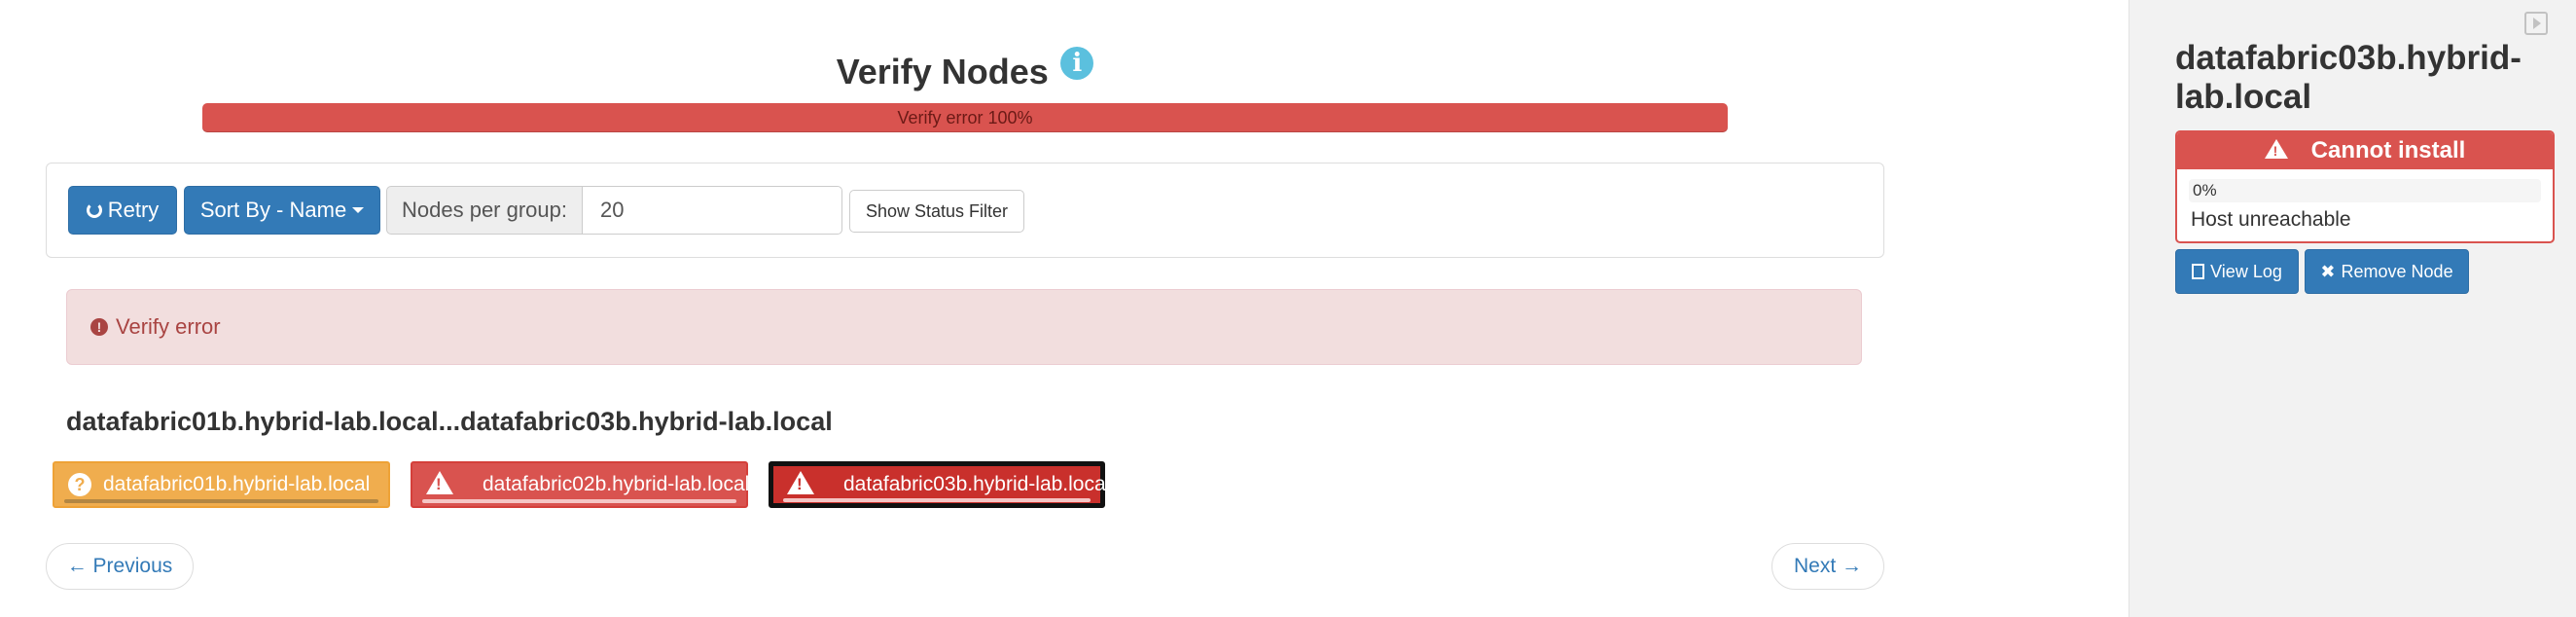  I want to click on sort-label: Sort By - Name, so click(273, 210).